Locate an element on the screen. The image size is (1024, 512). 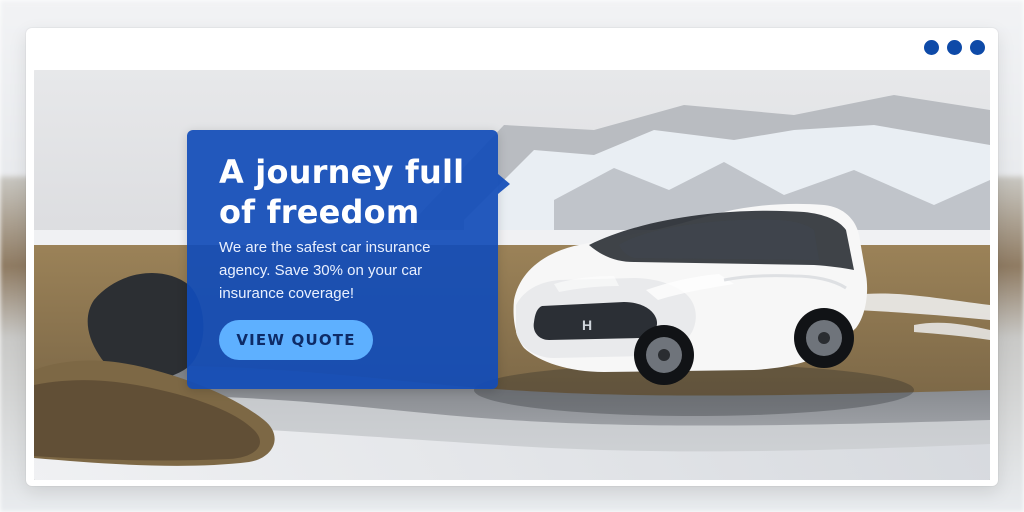
window-menu is located at coordinates (954, 47).